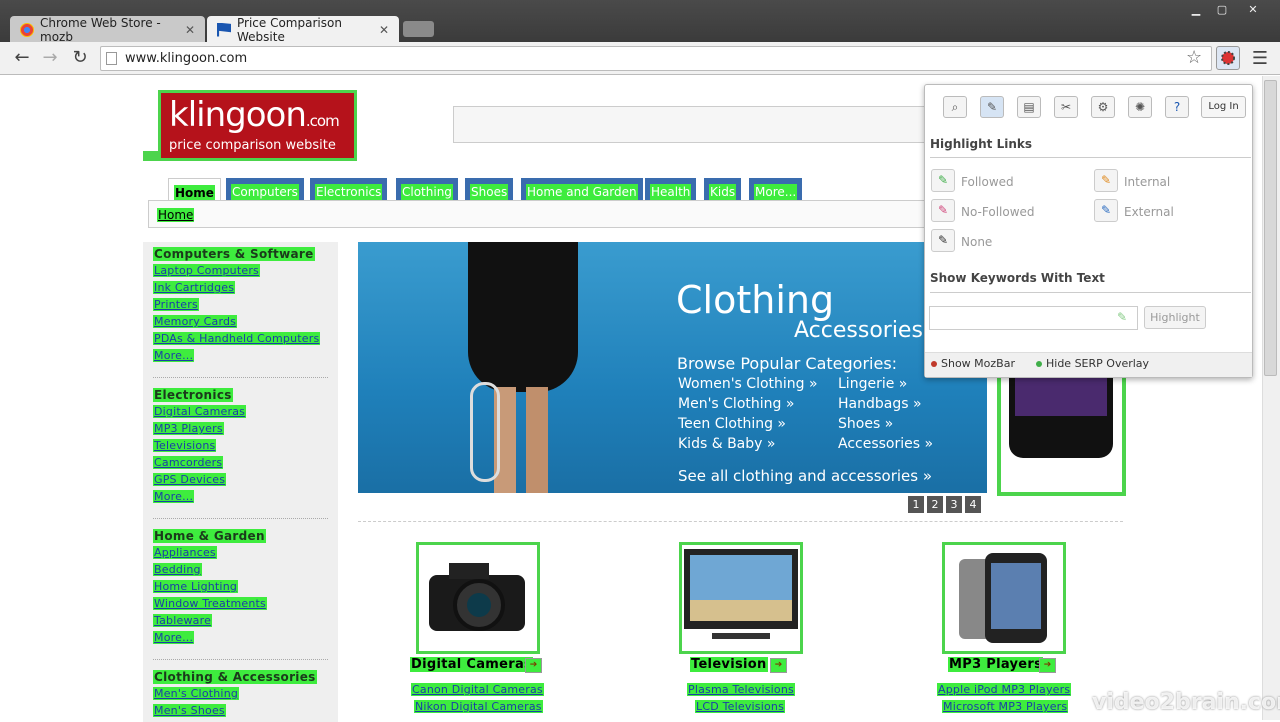 The image size is (1280, 722). I want to click on nav-electronics: Electronics, so click(349, 189).